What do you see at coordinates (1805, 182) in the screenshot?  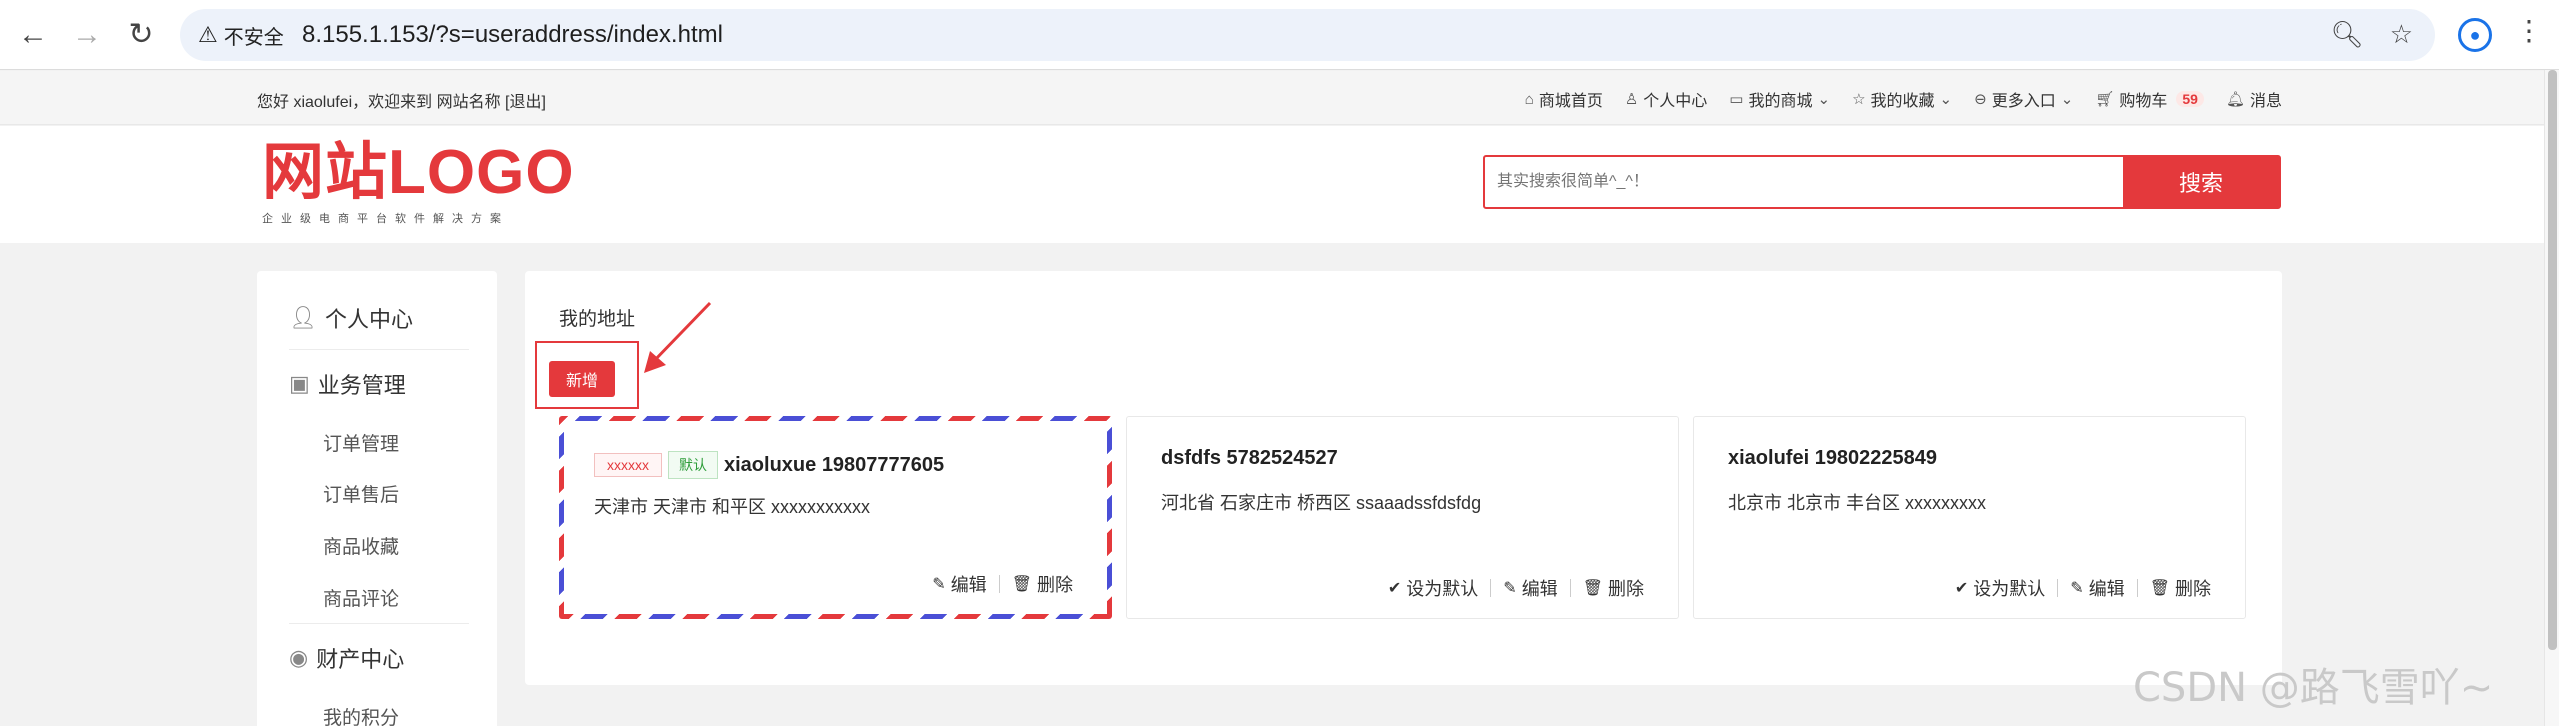 I see `search-input` at bounding box center [1805, 182].